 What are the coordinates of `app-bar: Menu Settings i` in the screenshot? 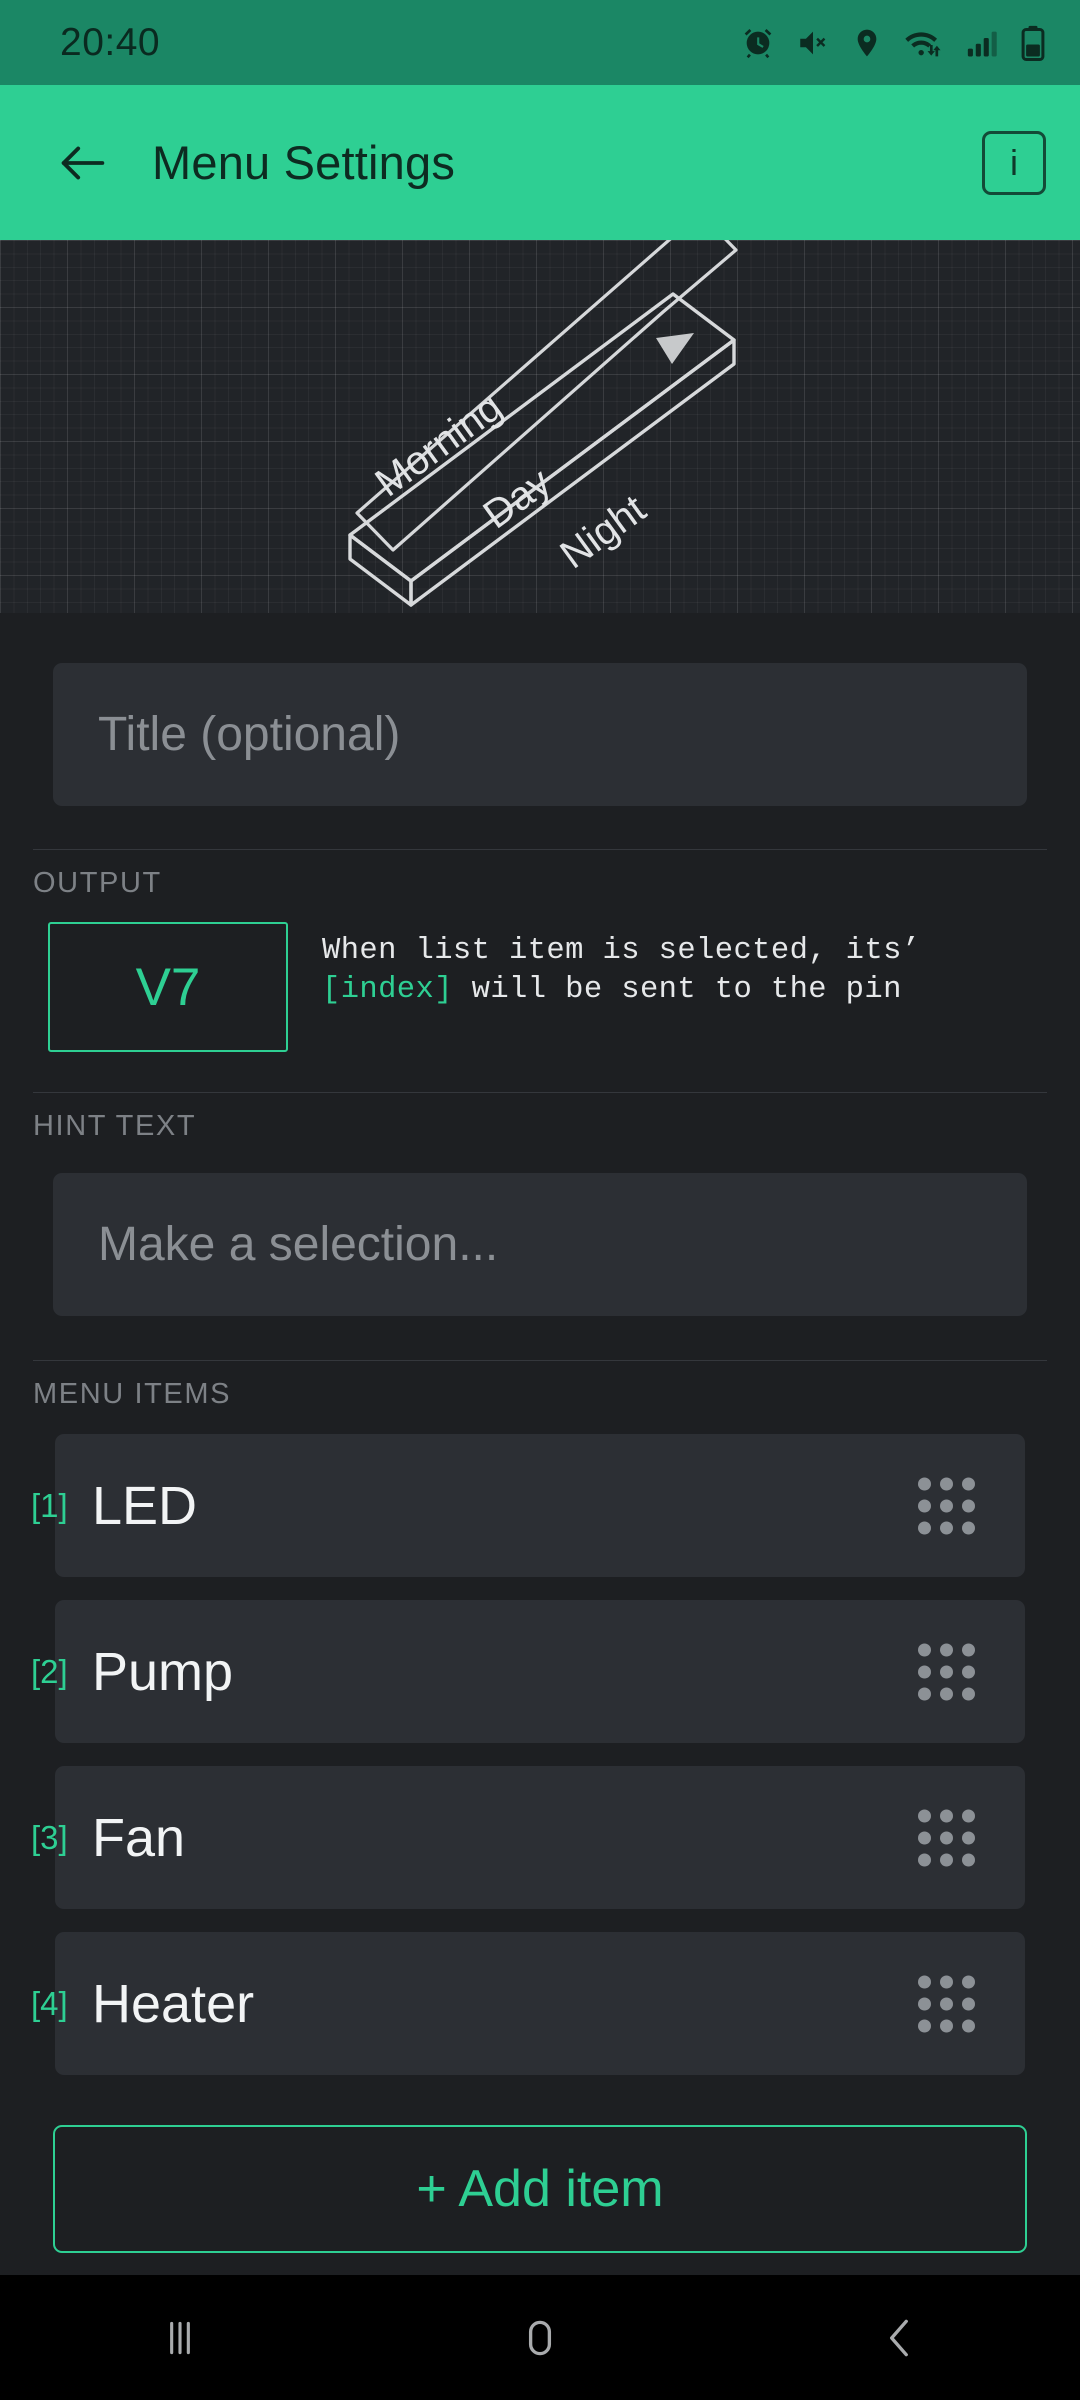 It's located at (540, 162).